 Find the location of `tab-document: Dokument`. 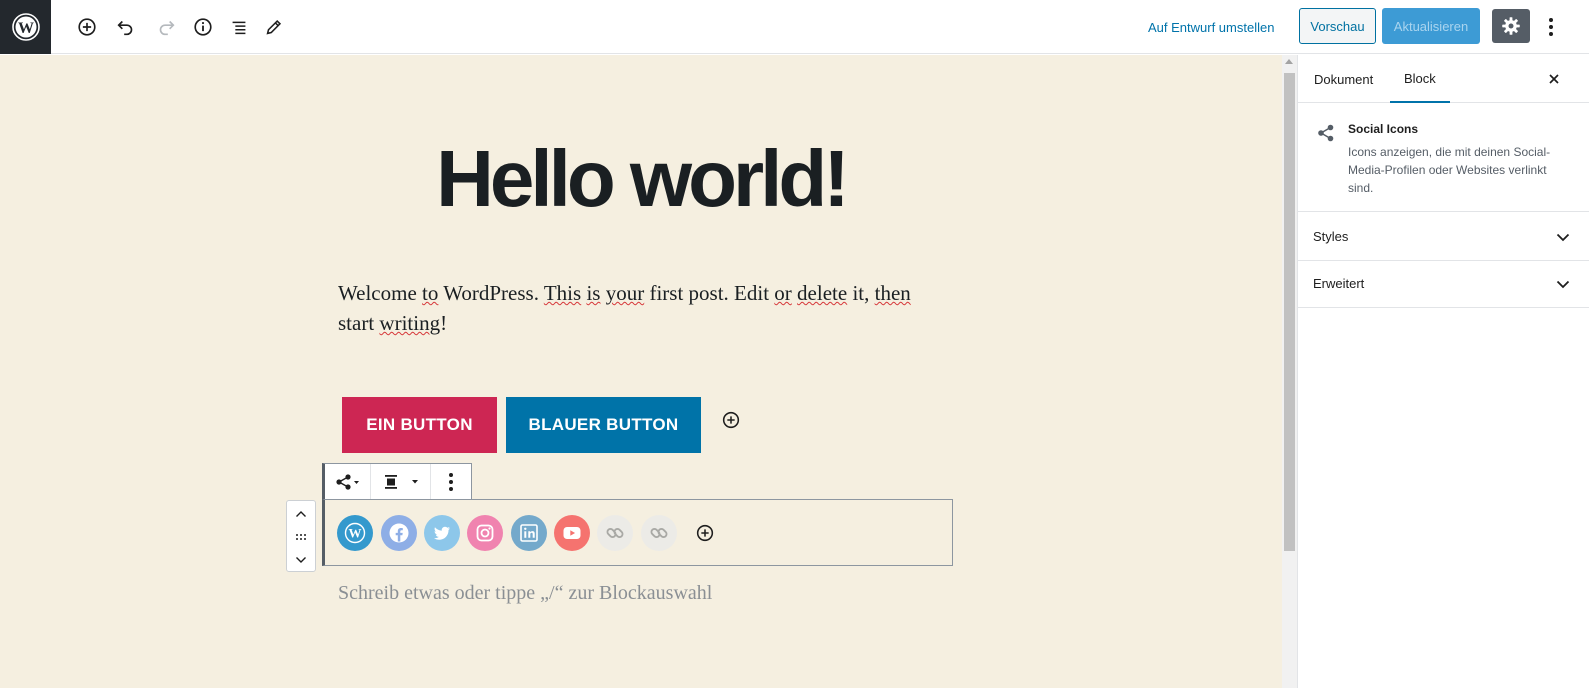

tab-document: Dokument is located at coordinates (1343, 79).